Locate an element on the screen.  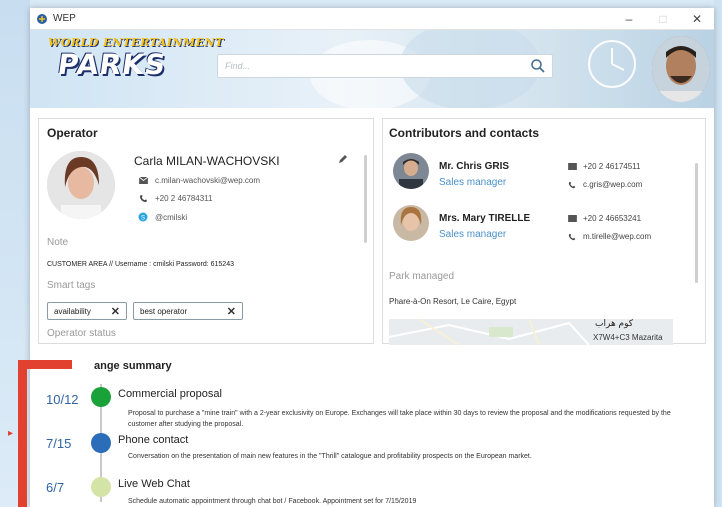
contributors-title: Contributors and contacts is located at coordinates (464, 133).